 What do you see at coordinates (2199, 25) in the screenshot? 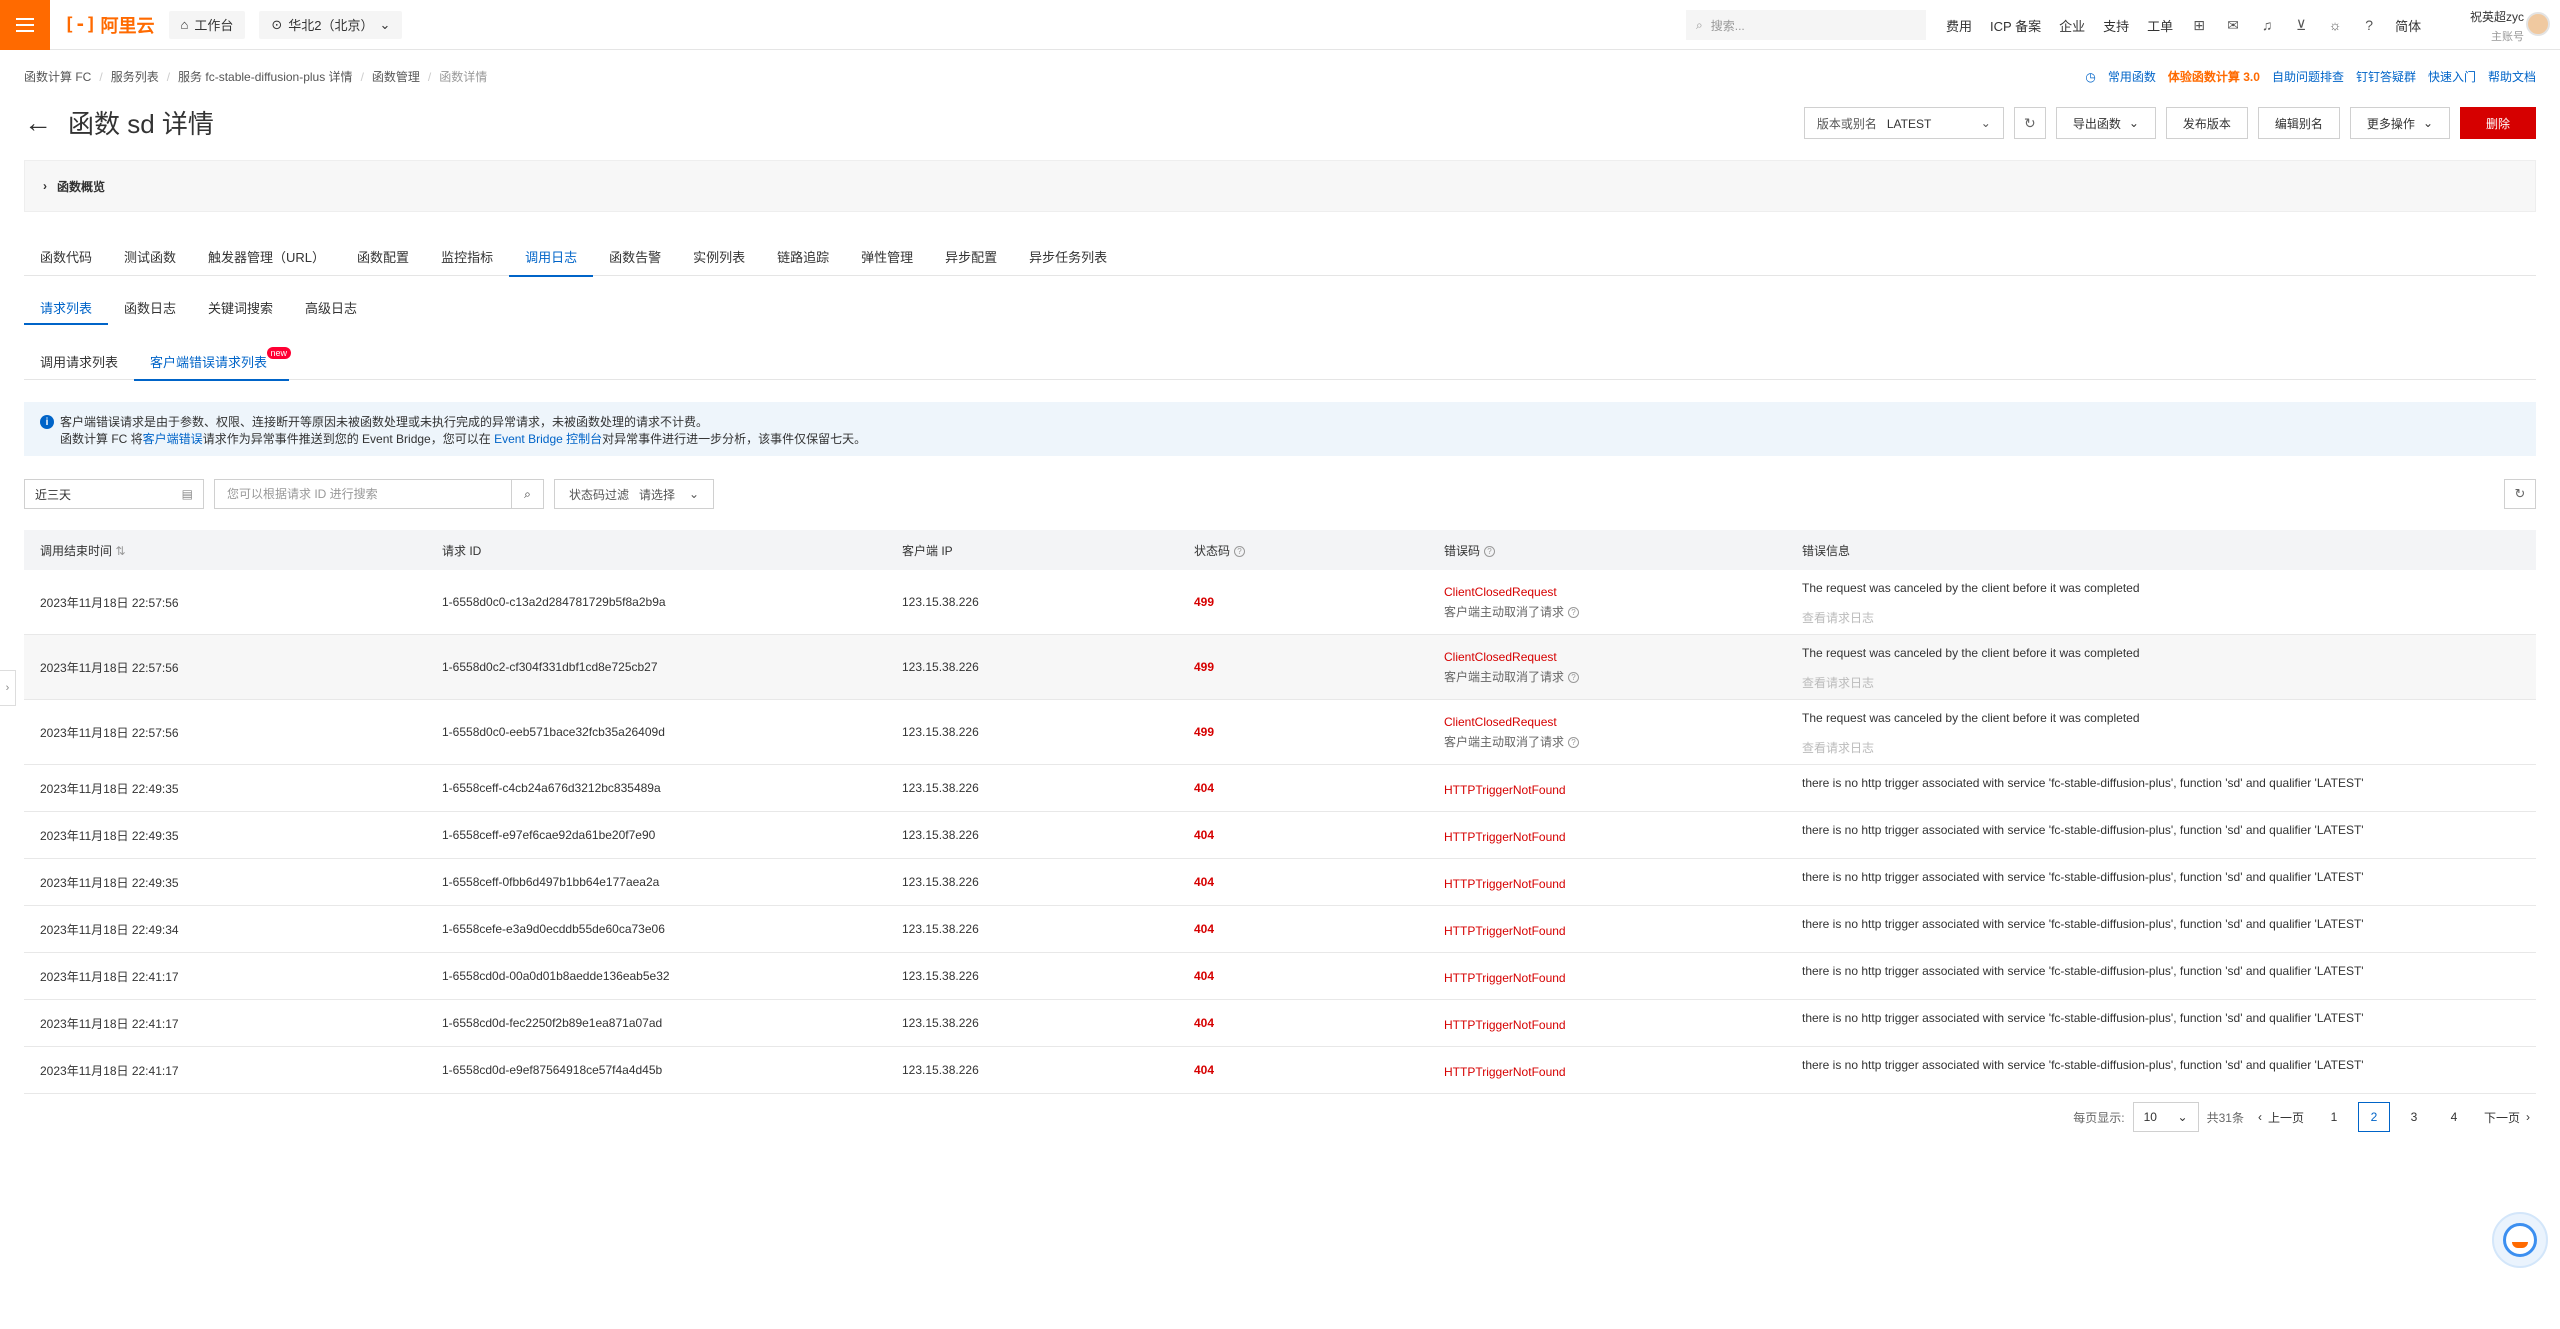
I see `cloud-shell-icon: ⊞` at bounding box center [2199, 25].